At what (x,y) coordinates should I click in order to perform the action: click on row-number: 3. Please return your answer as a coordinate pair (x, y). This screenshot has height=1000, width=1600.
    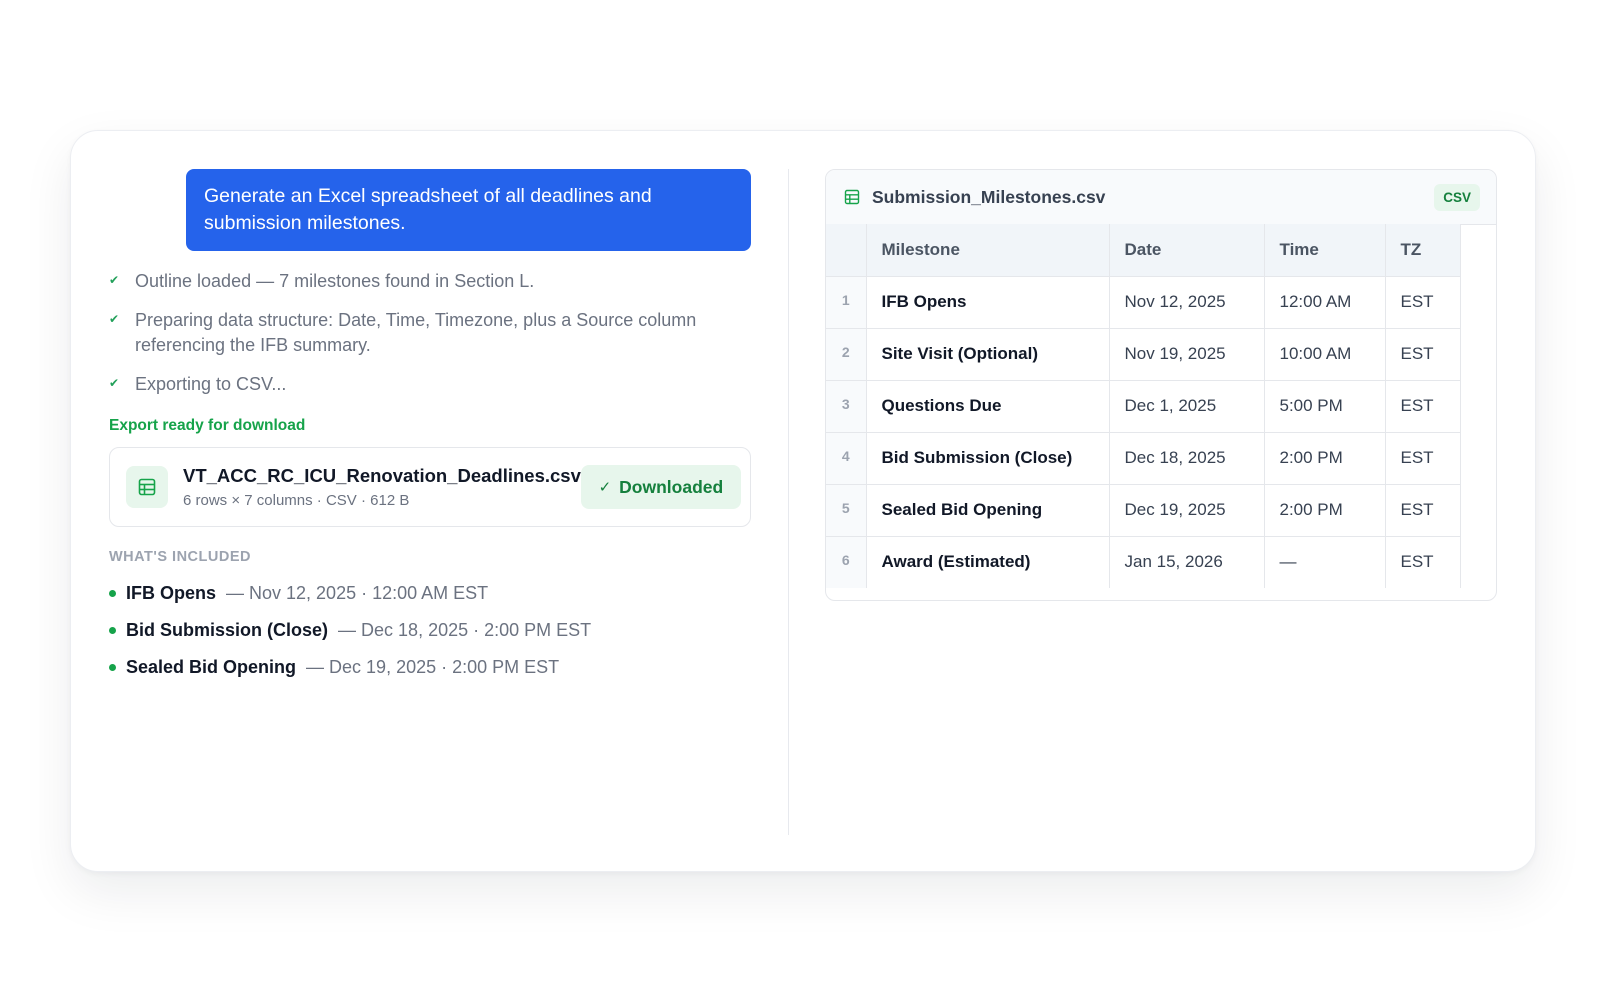
    Looking at the image, I should click on (846, 406).